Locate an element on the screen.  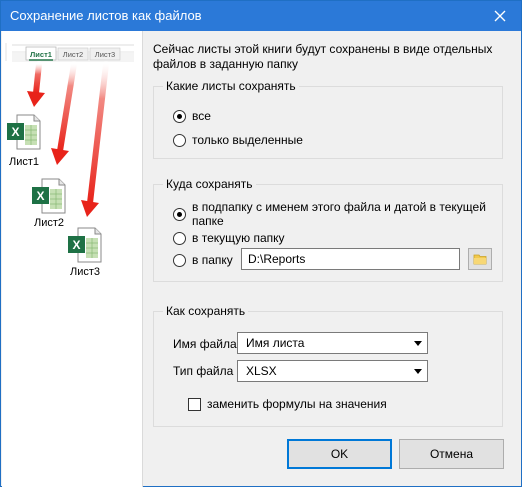
ok-button: OK is located at coordinates (339, 454).